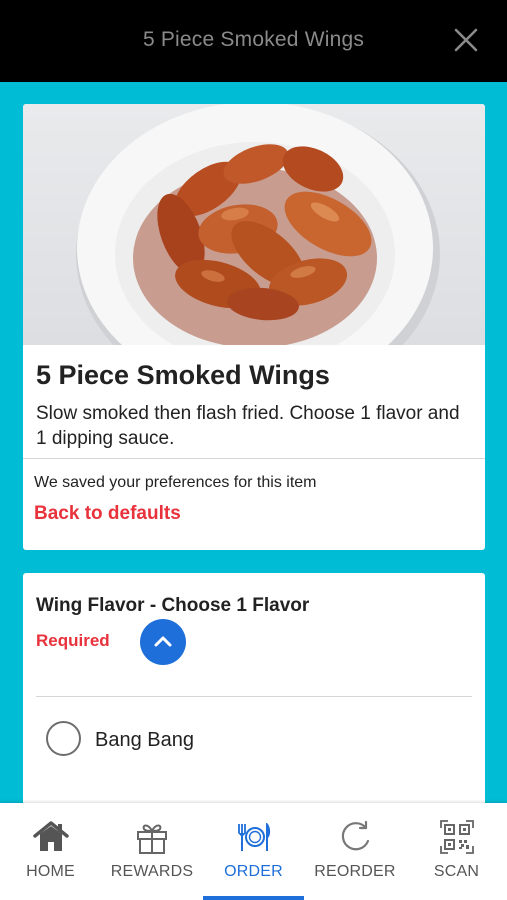 Image resolution: width=507 pixels, height=900 pixels. I want to click on nav-order: ORDER, so click(253, 851).